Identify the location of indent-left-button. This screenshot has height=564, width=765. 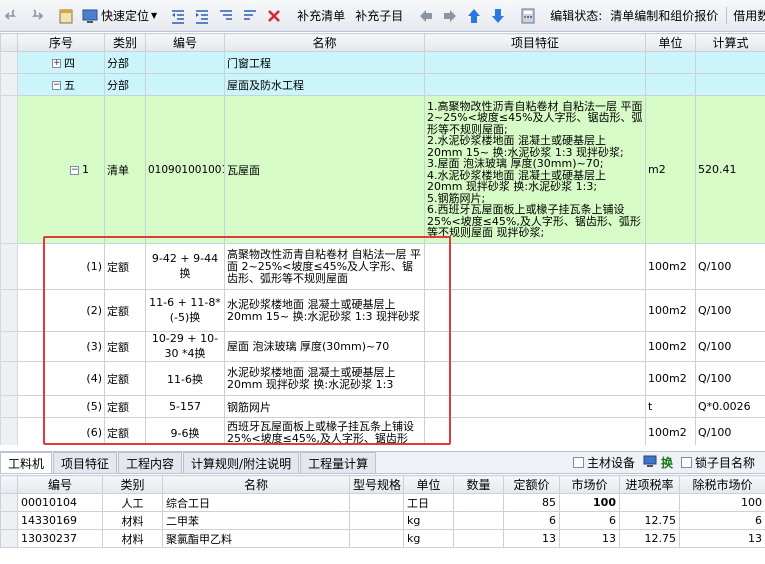
(178, 16).